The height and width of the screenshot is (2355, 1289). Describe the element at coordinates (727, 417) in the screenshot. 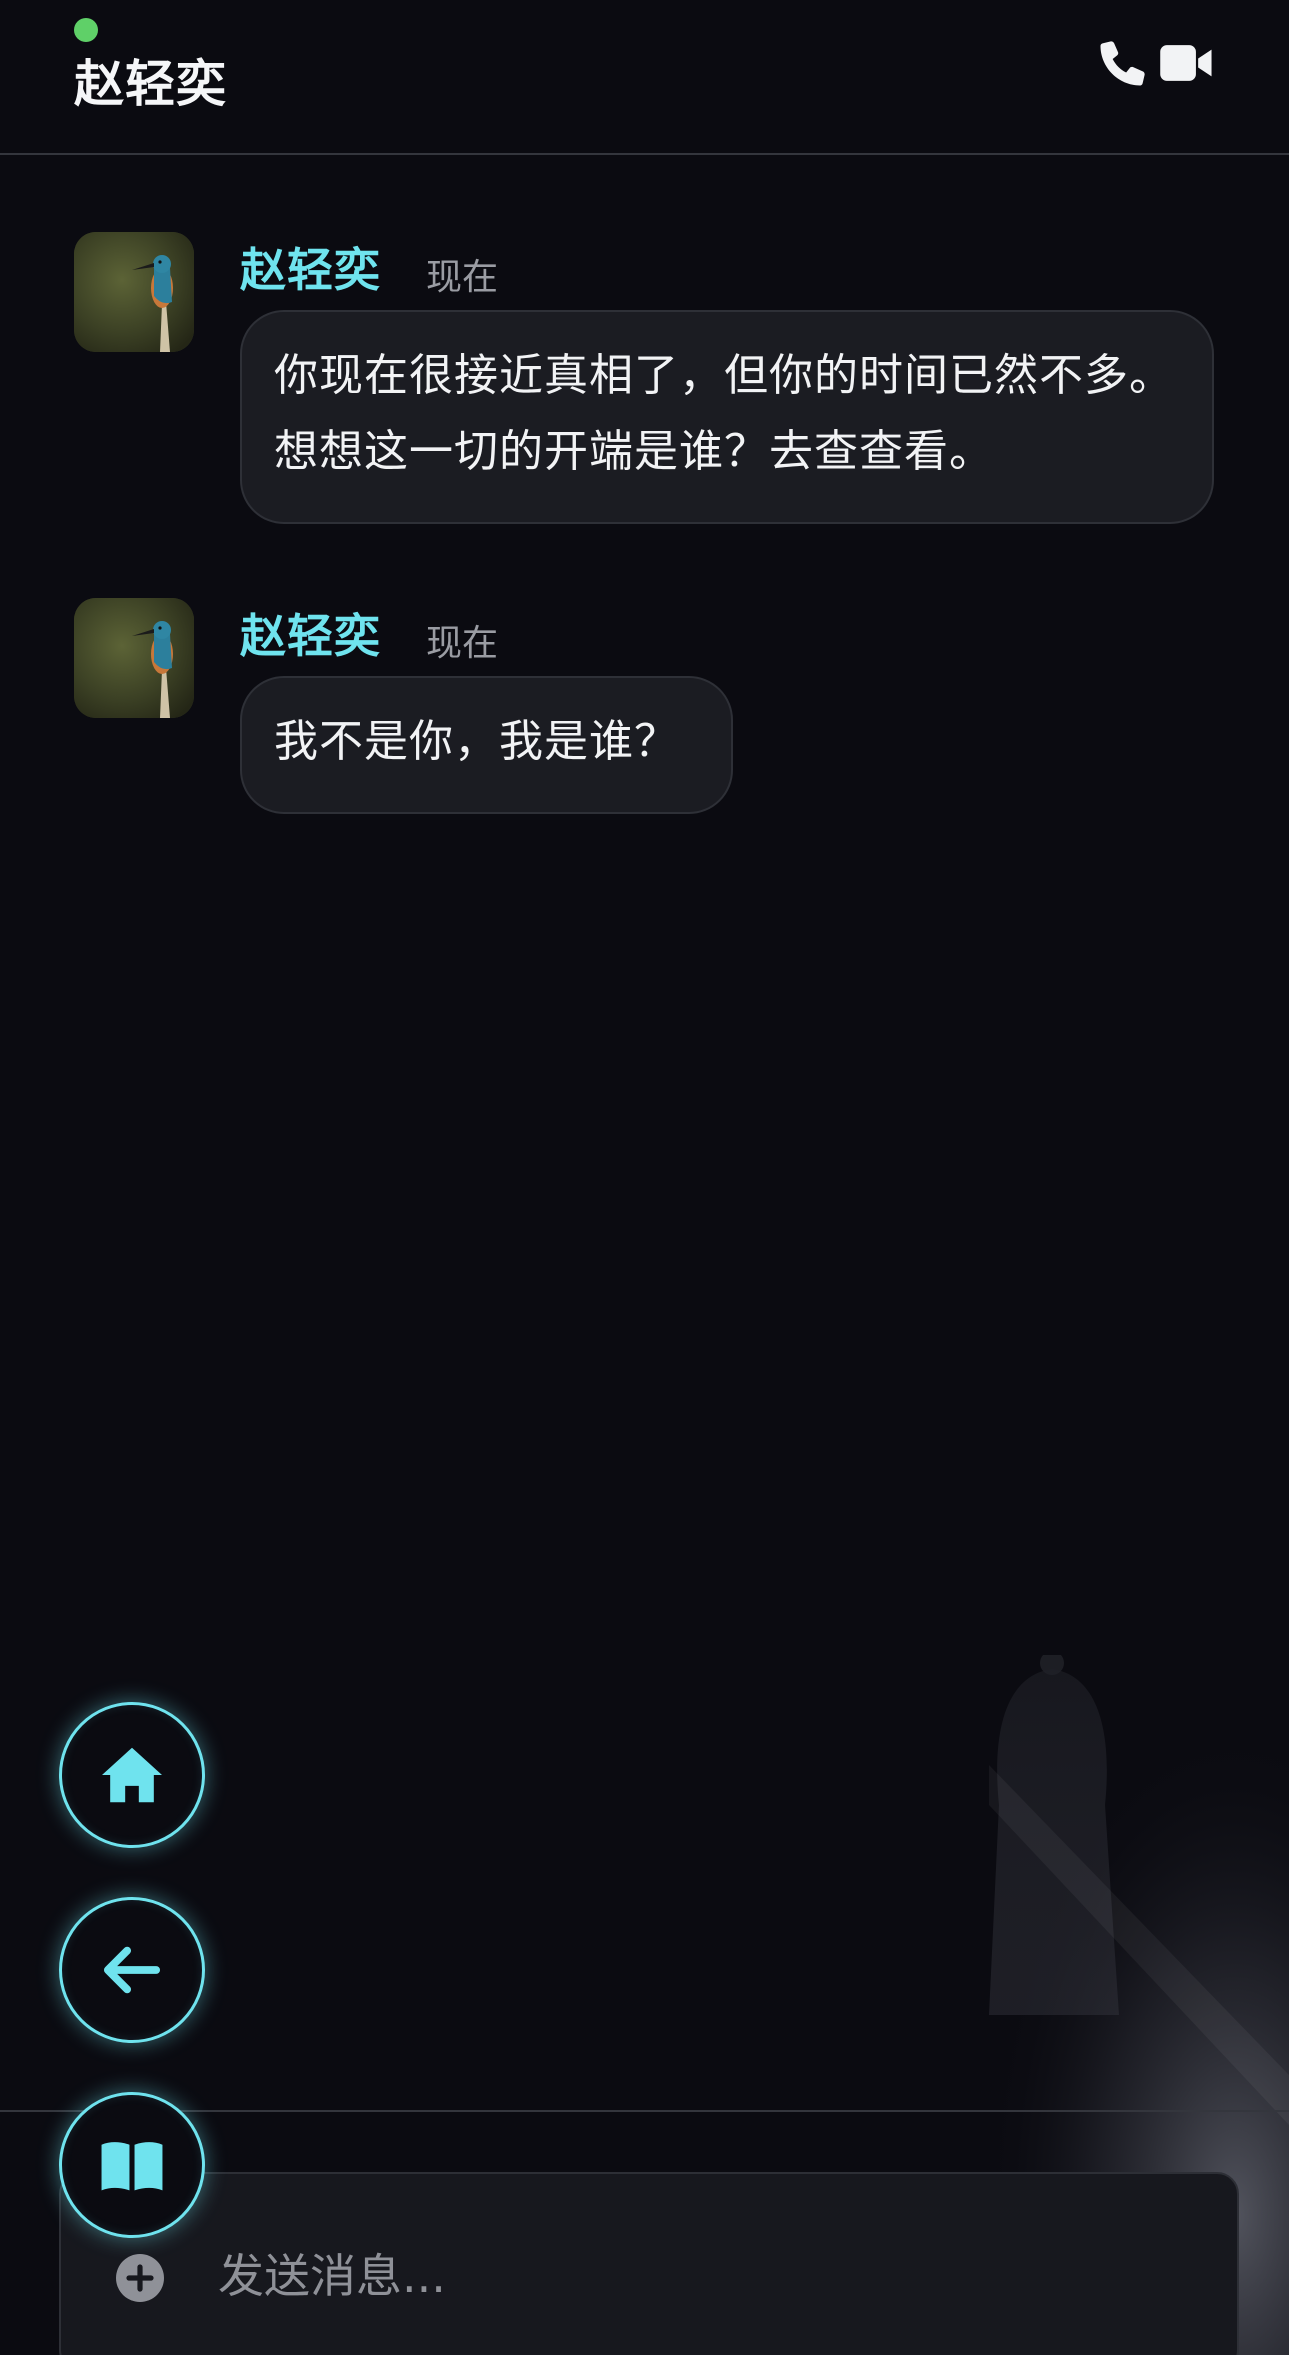

I see `message-bubble: 你现在很接近真相了，但你的时间已然不多。想想这一切的开端是谁？去查查看。` at that location.